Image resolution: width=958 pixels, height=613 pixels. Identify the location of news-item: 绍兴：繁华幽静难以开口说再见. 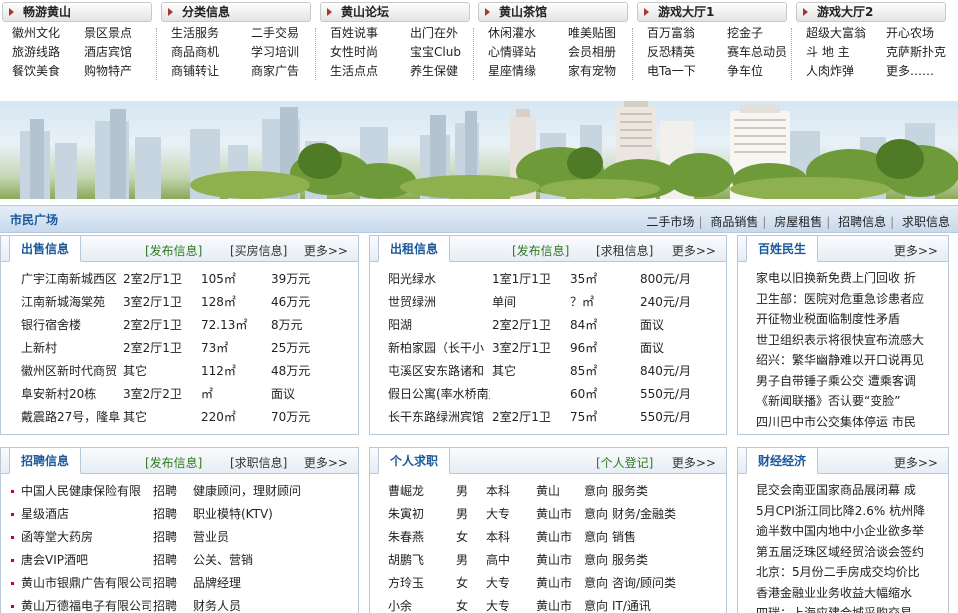
(845, 360).